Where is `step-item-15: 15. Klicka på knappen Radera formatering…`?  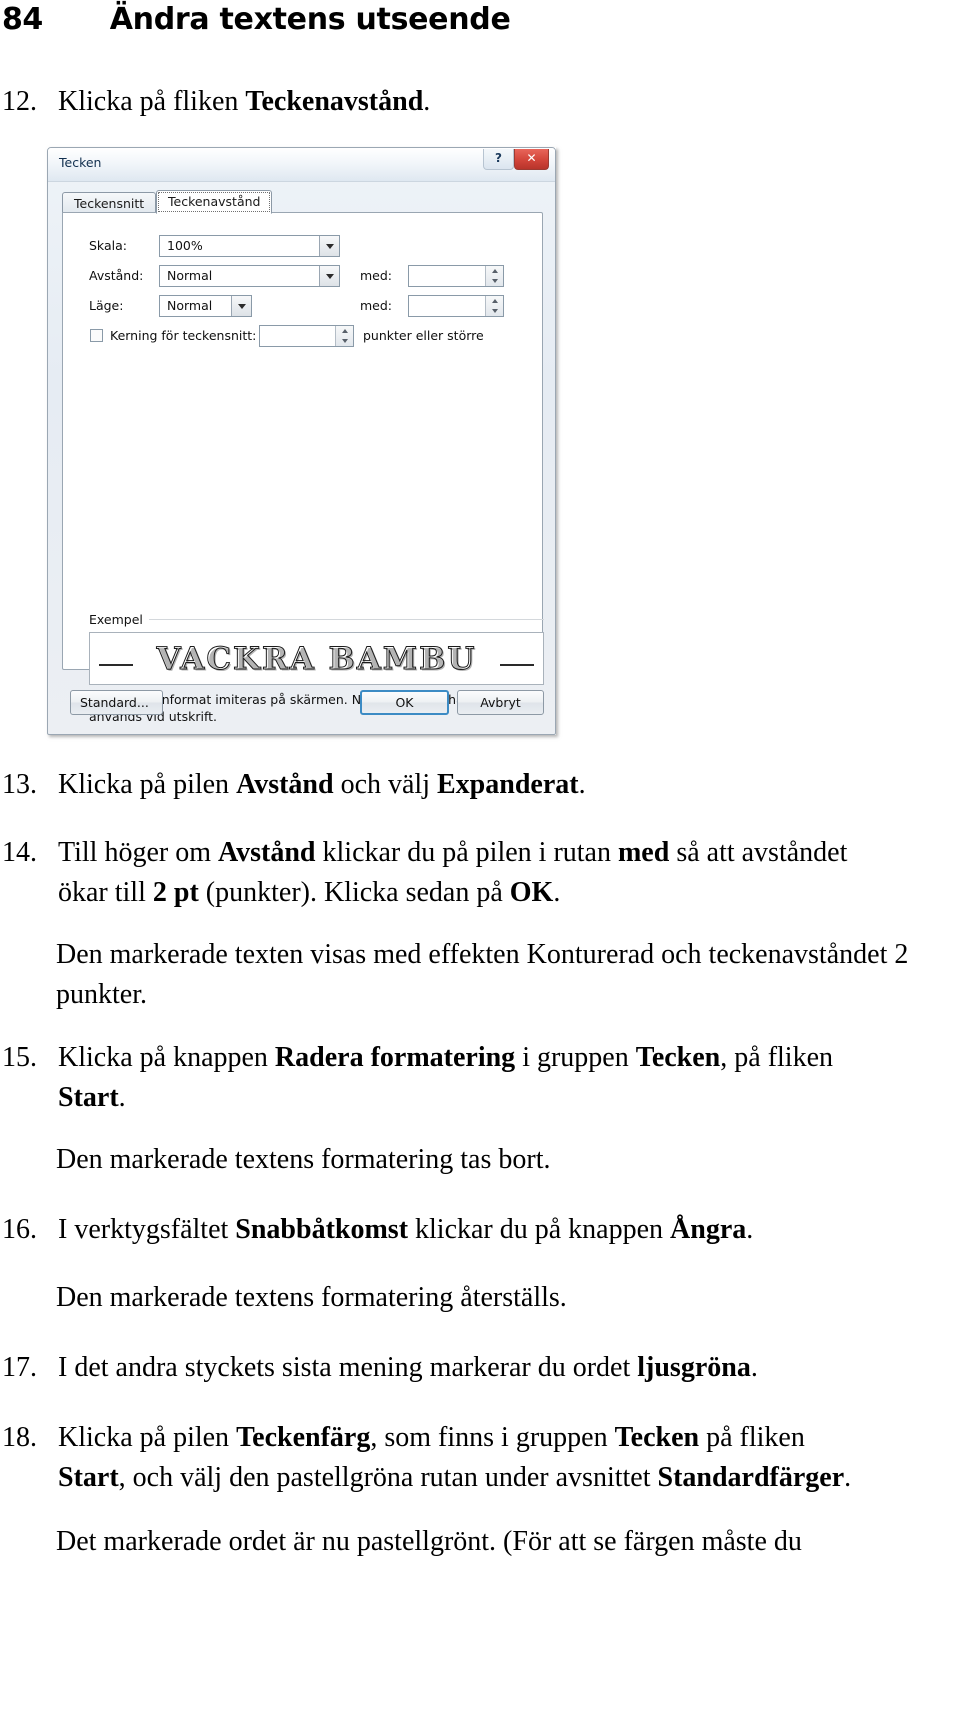 step-item-15: 15. Klicka på knappen Radera formatering… is located at coordinates (439, 1078).